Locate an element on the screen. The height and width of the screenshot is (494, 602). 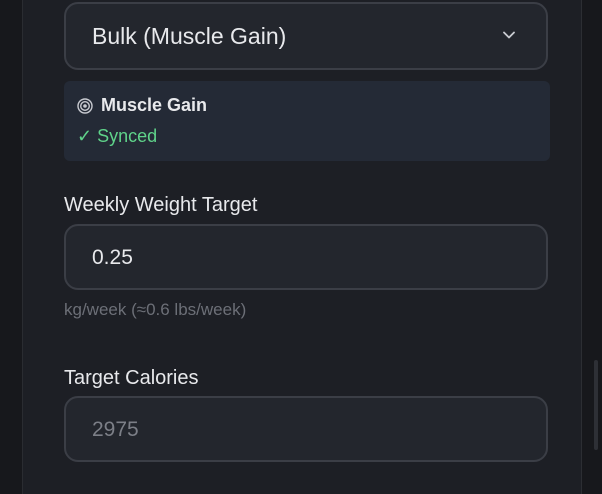
goal-summary-header: Muscle Gain is located at coordinates (142, 105).